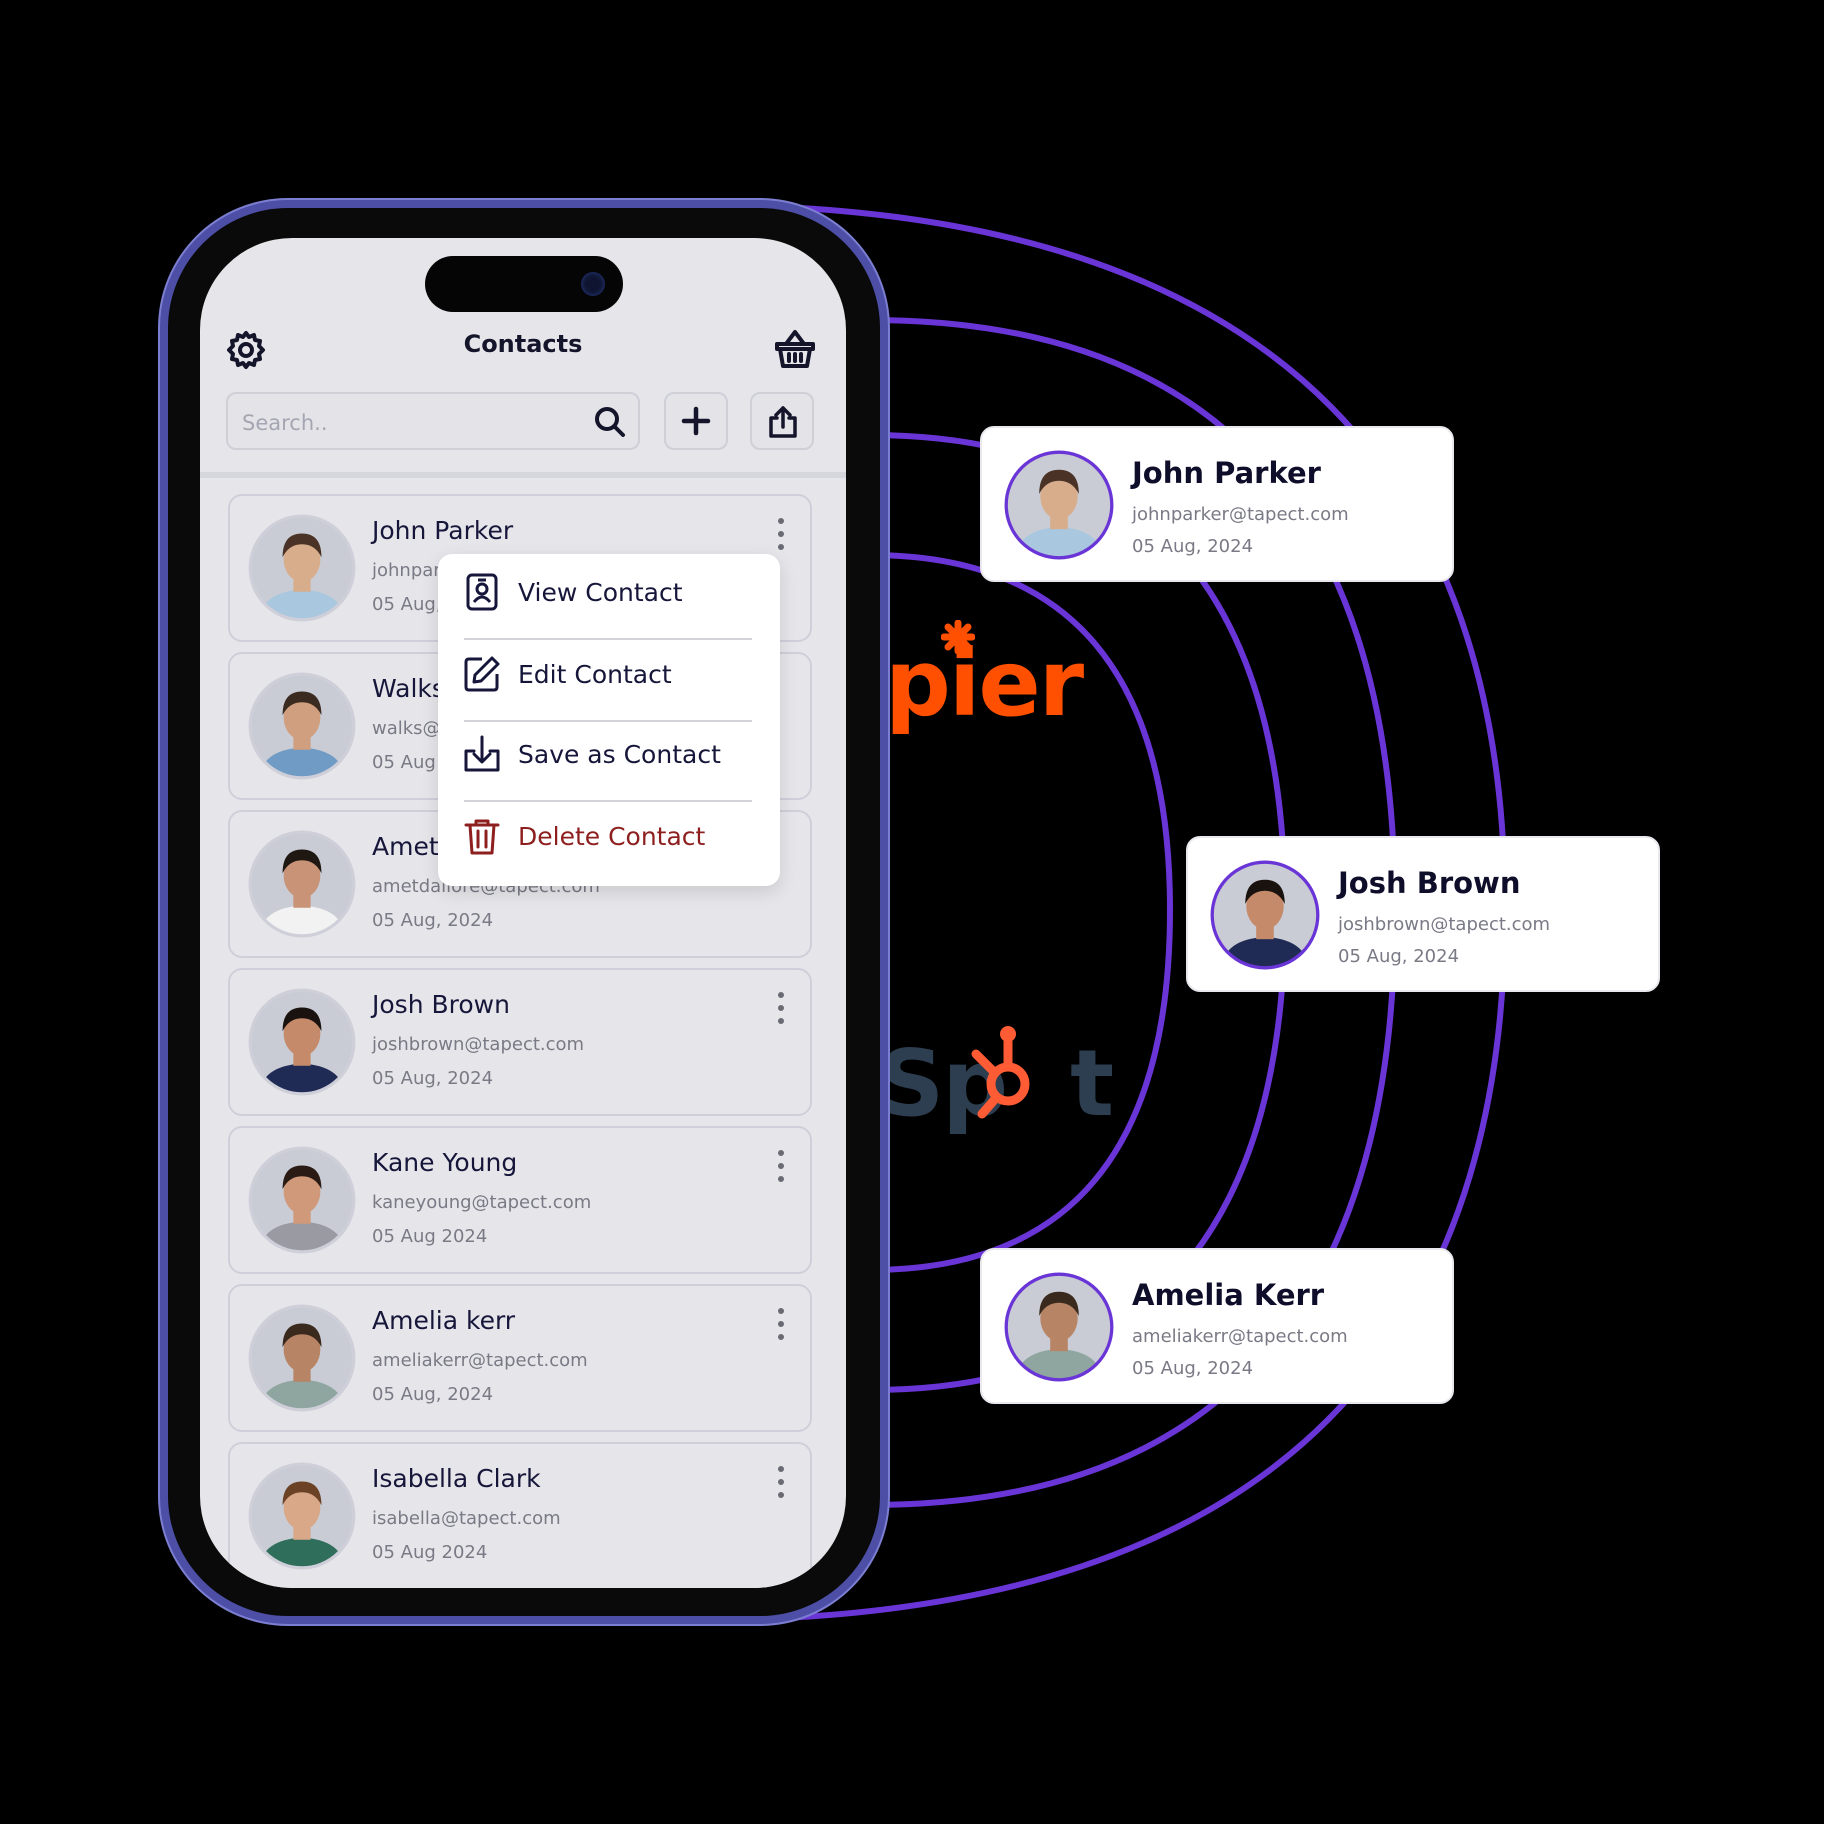 This screenshot has height=1824, width=1824. I want to click on profile-email: ameliakerr@tapect.com, so click(1240, 1336).